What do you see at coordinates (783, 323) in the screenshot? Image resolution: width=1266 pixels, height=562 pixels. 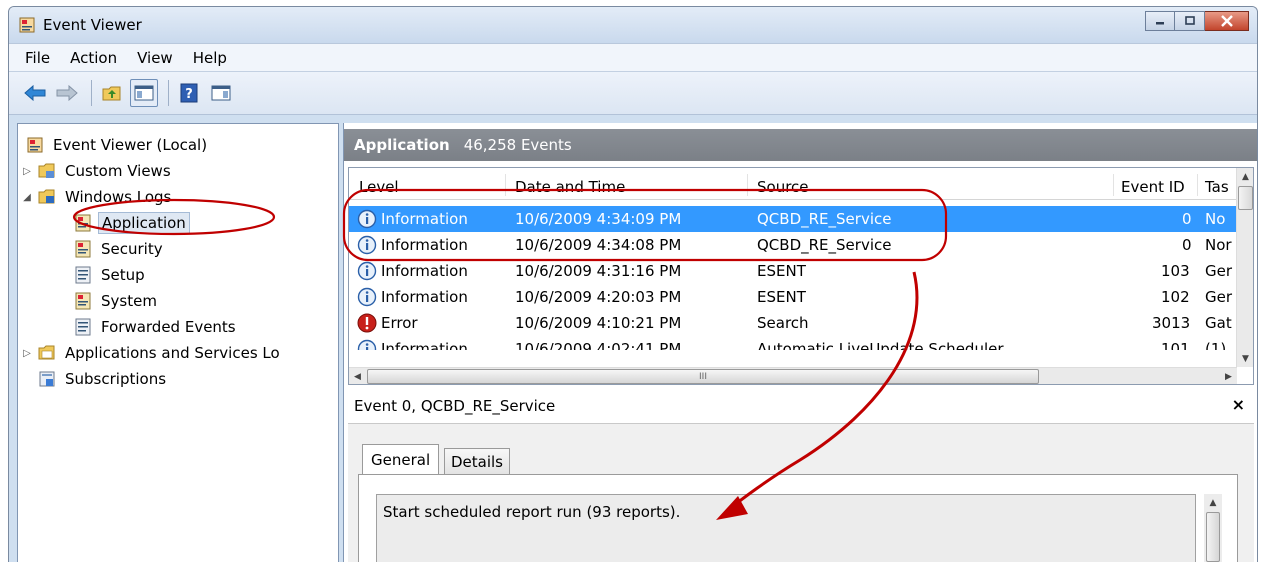 I see `event-source: Search` at bounding box center [783, 323].